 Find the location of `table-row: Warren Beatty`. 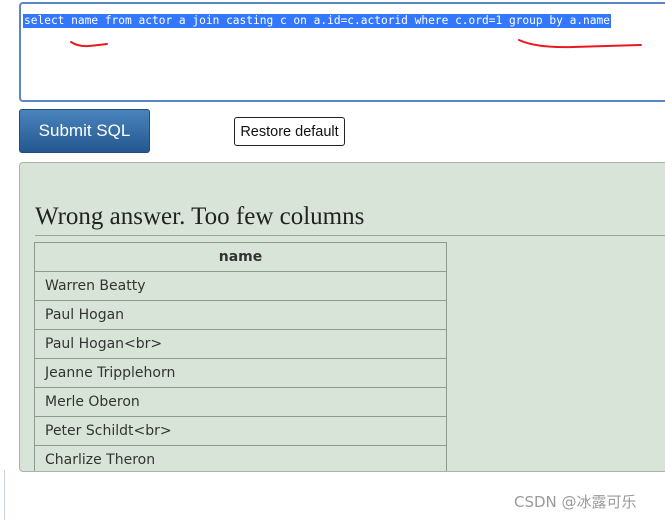

table-row: Warren Beatty is located at coordinates (240, 286).